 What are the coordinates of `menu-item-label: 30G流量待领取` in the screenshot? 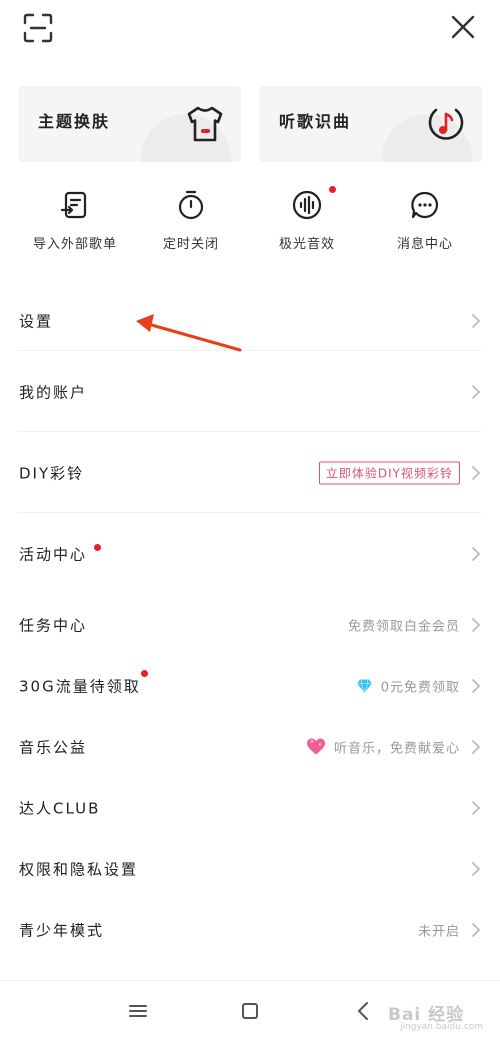 It's located at (80, 686).